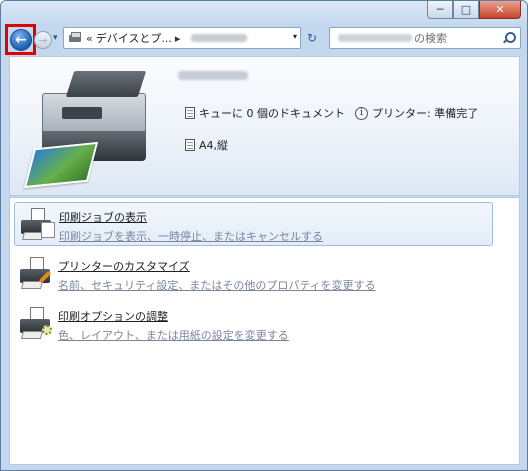 This screenshot has width=528, height=471. I want to click on queue-status: キューに 0 個のドキュメント, so click(272, 113).